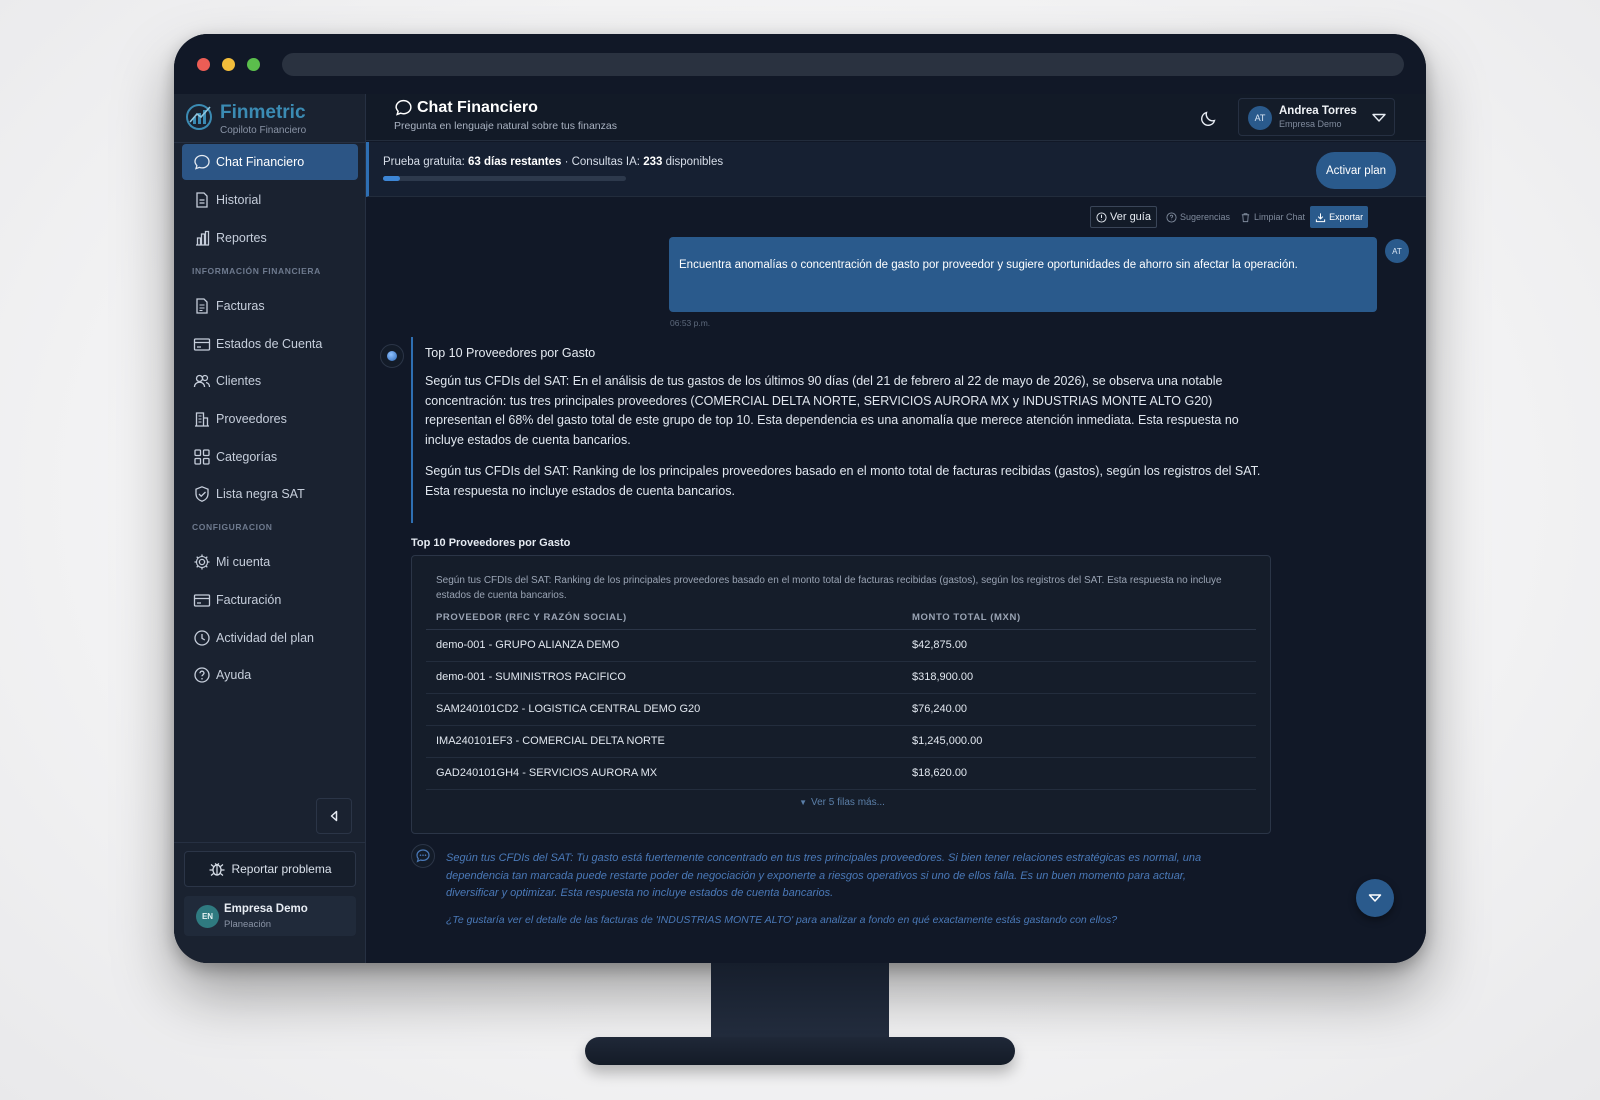 This screenshot has height=1100, width=1600. I want to click on sidebar-item-reportes: Reportes, so click(270, 238).